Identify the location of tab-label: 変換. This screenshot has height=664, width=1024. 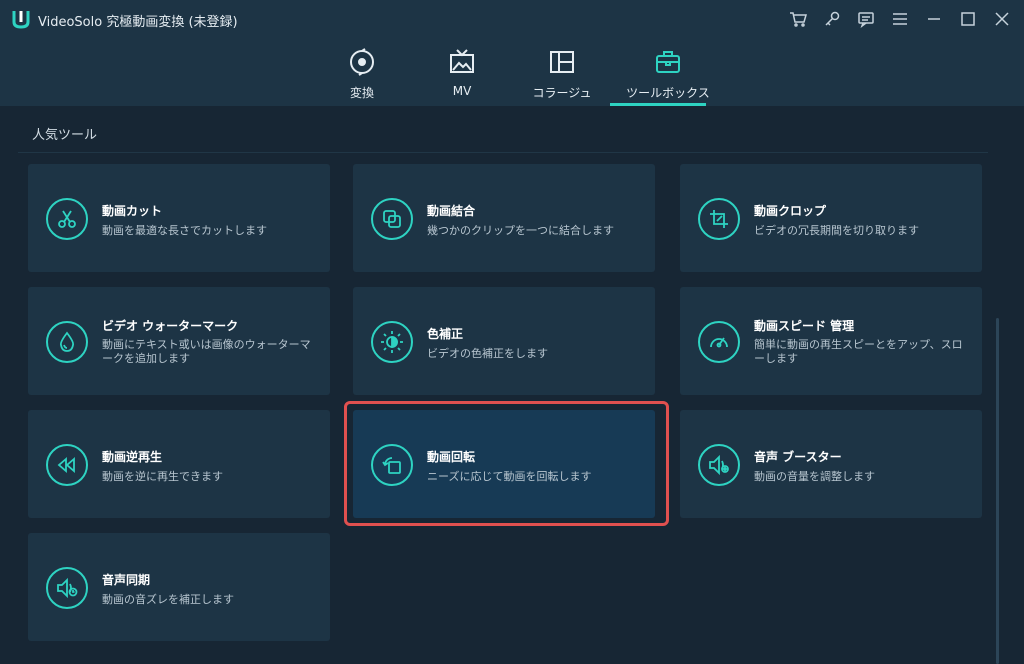
(361, 93).